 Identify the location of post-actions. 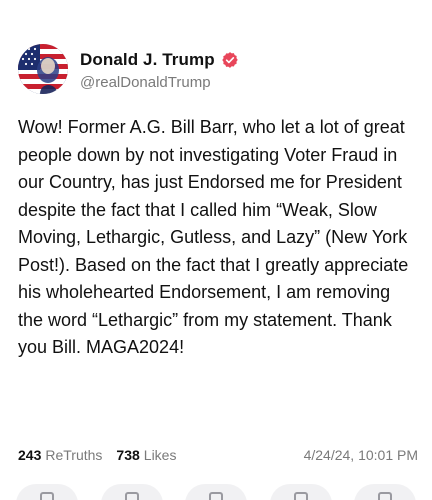
(216, 492).